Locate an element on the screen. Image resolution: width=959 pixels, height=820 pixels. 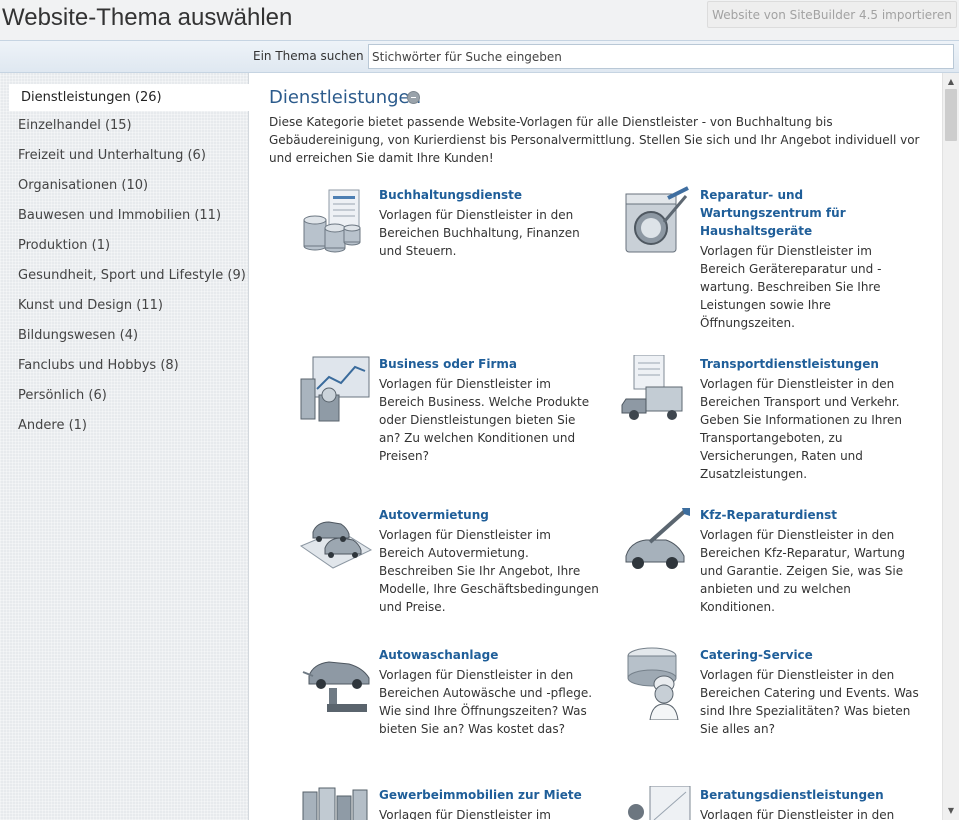
template-description: Vorlagen für Dienstleister im is located at coordinates (465, 814).